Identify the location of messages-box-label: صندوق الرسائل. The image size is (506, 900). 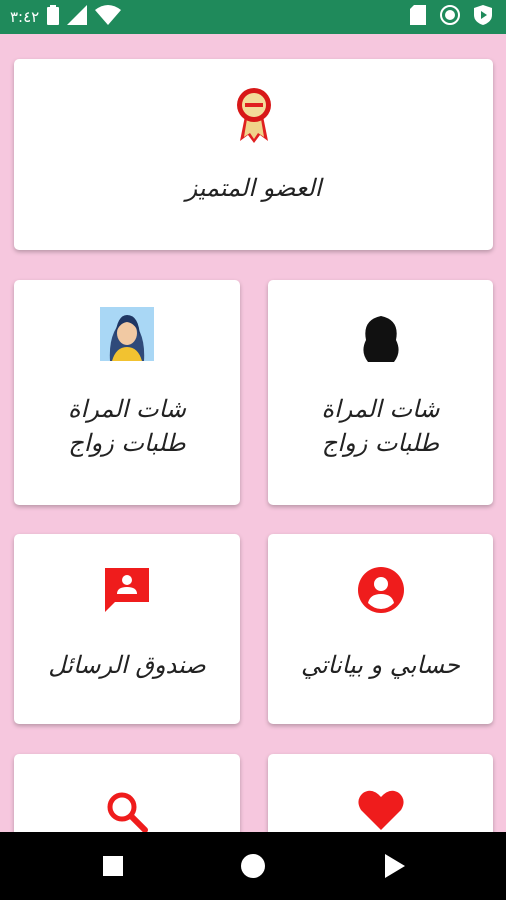
(127, 665).